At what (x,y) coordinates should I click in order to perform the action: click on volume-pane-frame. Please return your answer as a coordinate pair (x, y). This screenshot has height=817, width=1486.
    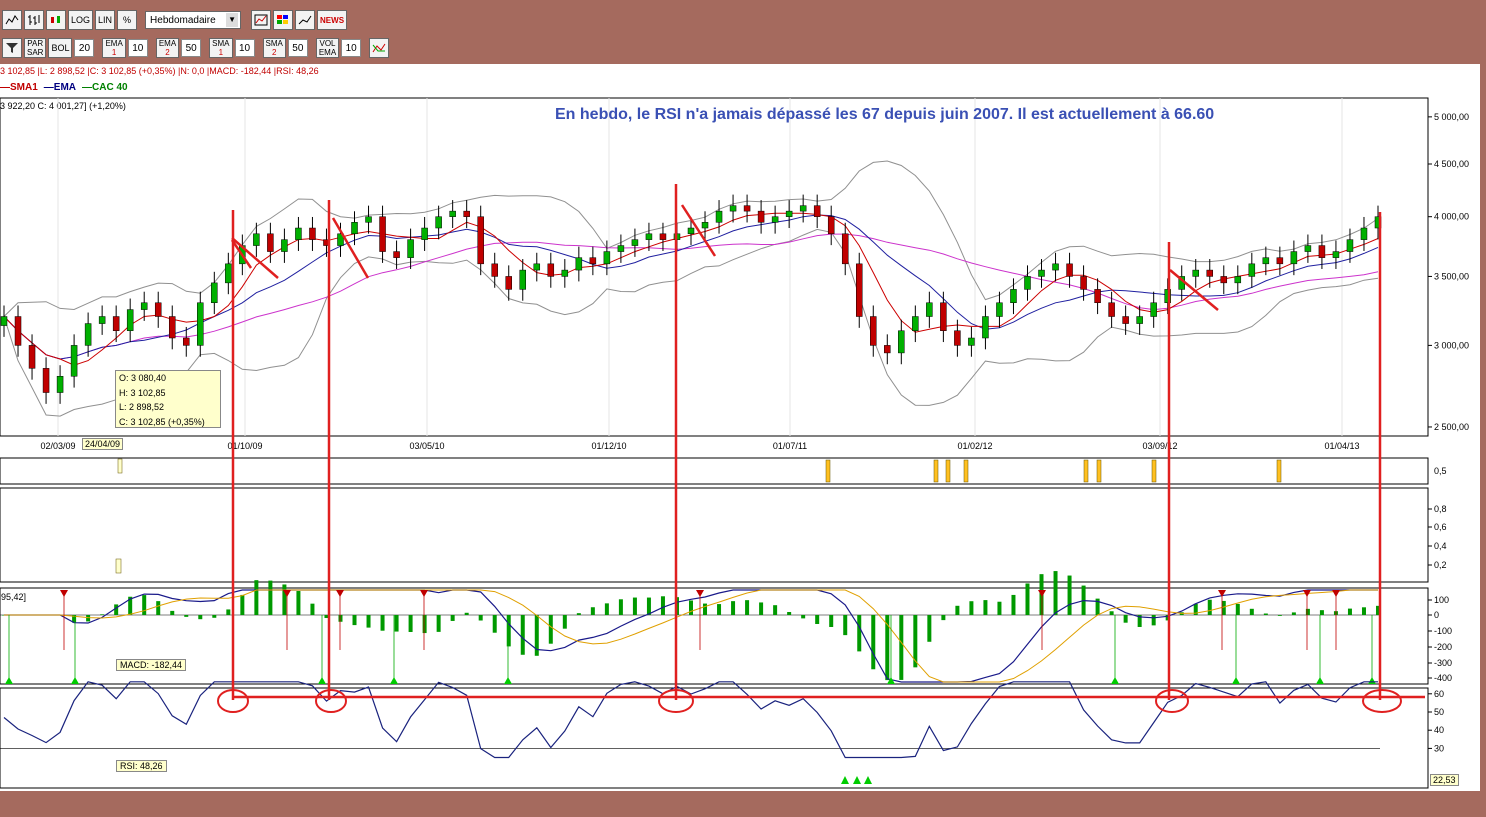
    Looking at the image, I should click on (714, 535).